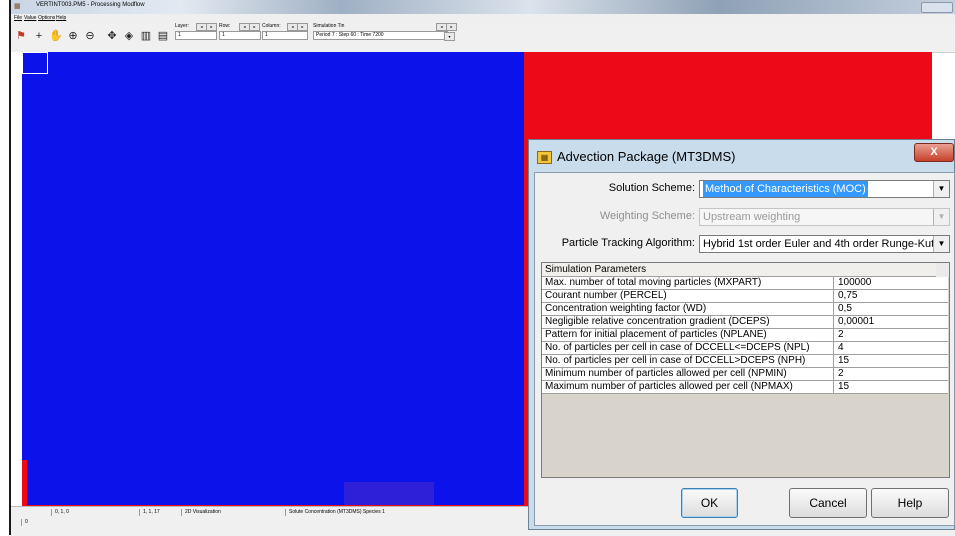 The image size is (955, 536). Describe the element at coordinates (73, 36) in the screenshot. I see `zoom-in-icon: ⊕` at that location.